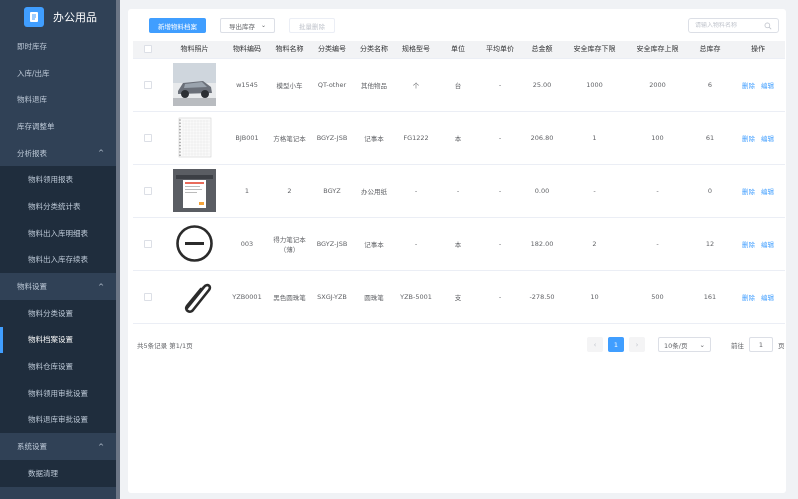  I want to click on page-size-select: 10条/页 ⌄, so click(684, 344).